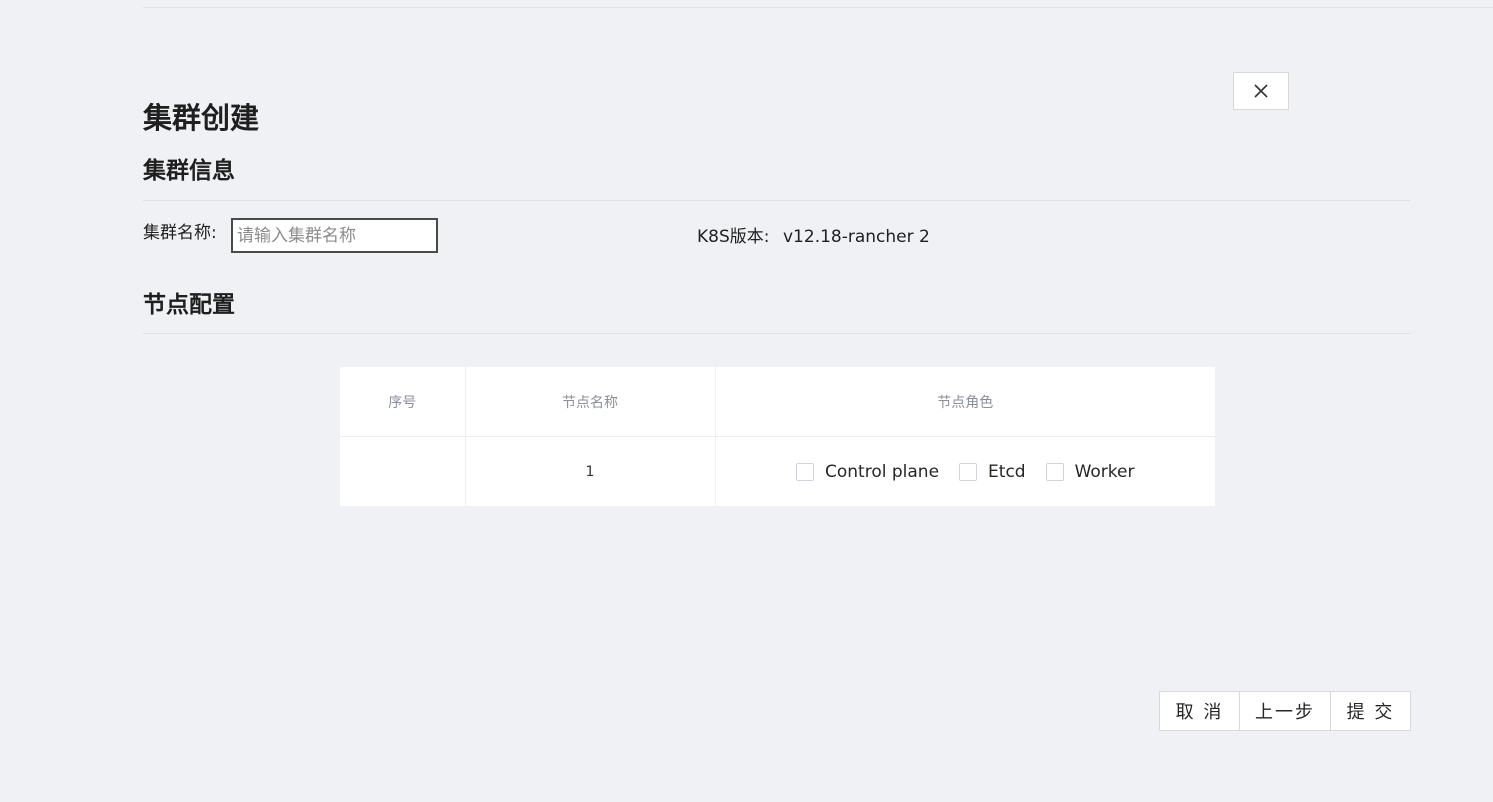  What do you see at coordinates (403, 471) in the screenshot?
I see `row-index-cell` at bounding box center [403, 471].